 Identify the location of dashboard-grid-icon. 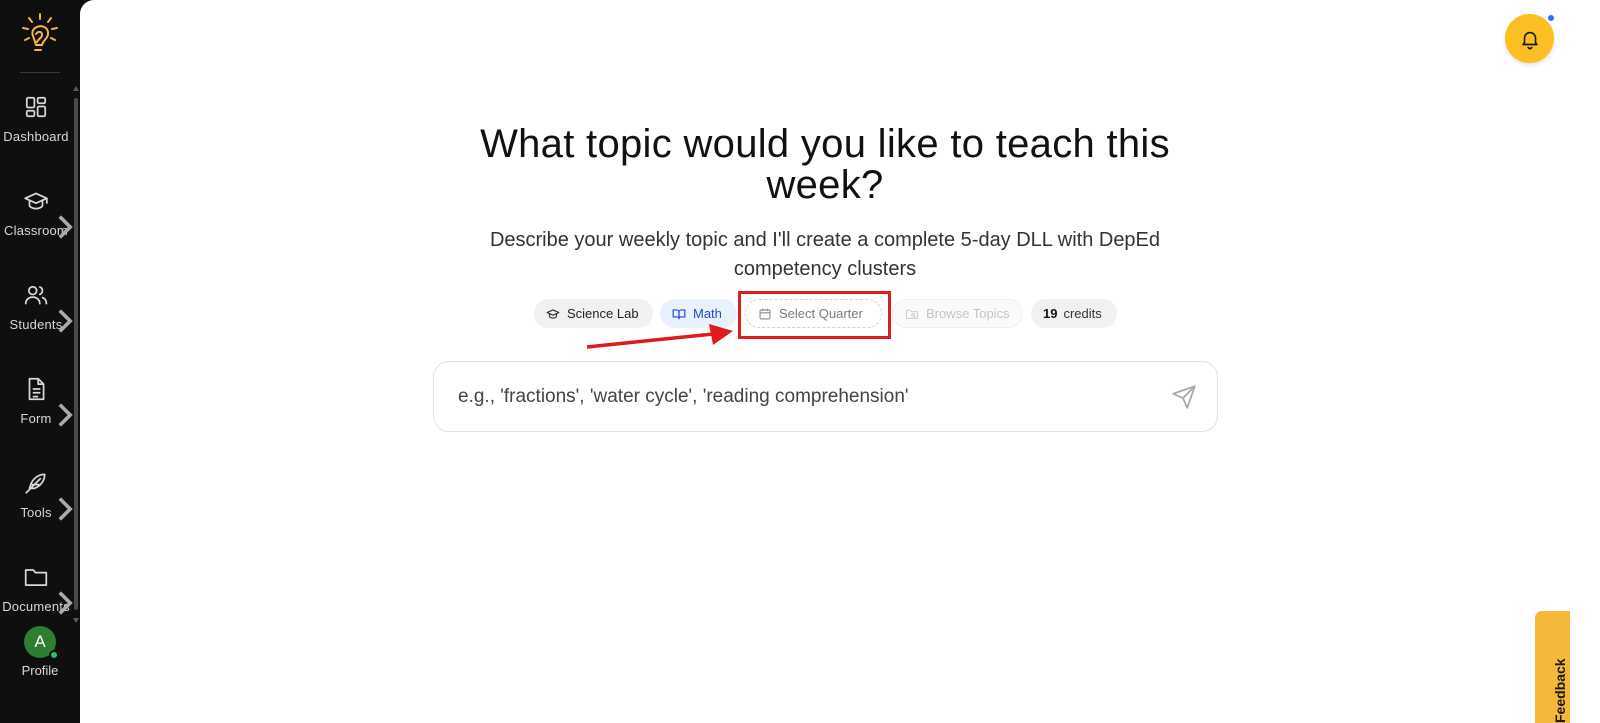
(36, 107).